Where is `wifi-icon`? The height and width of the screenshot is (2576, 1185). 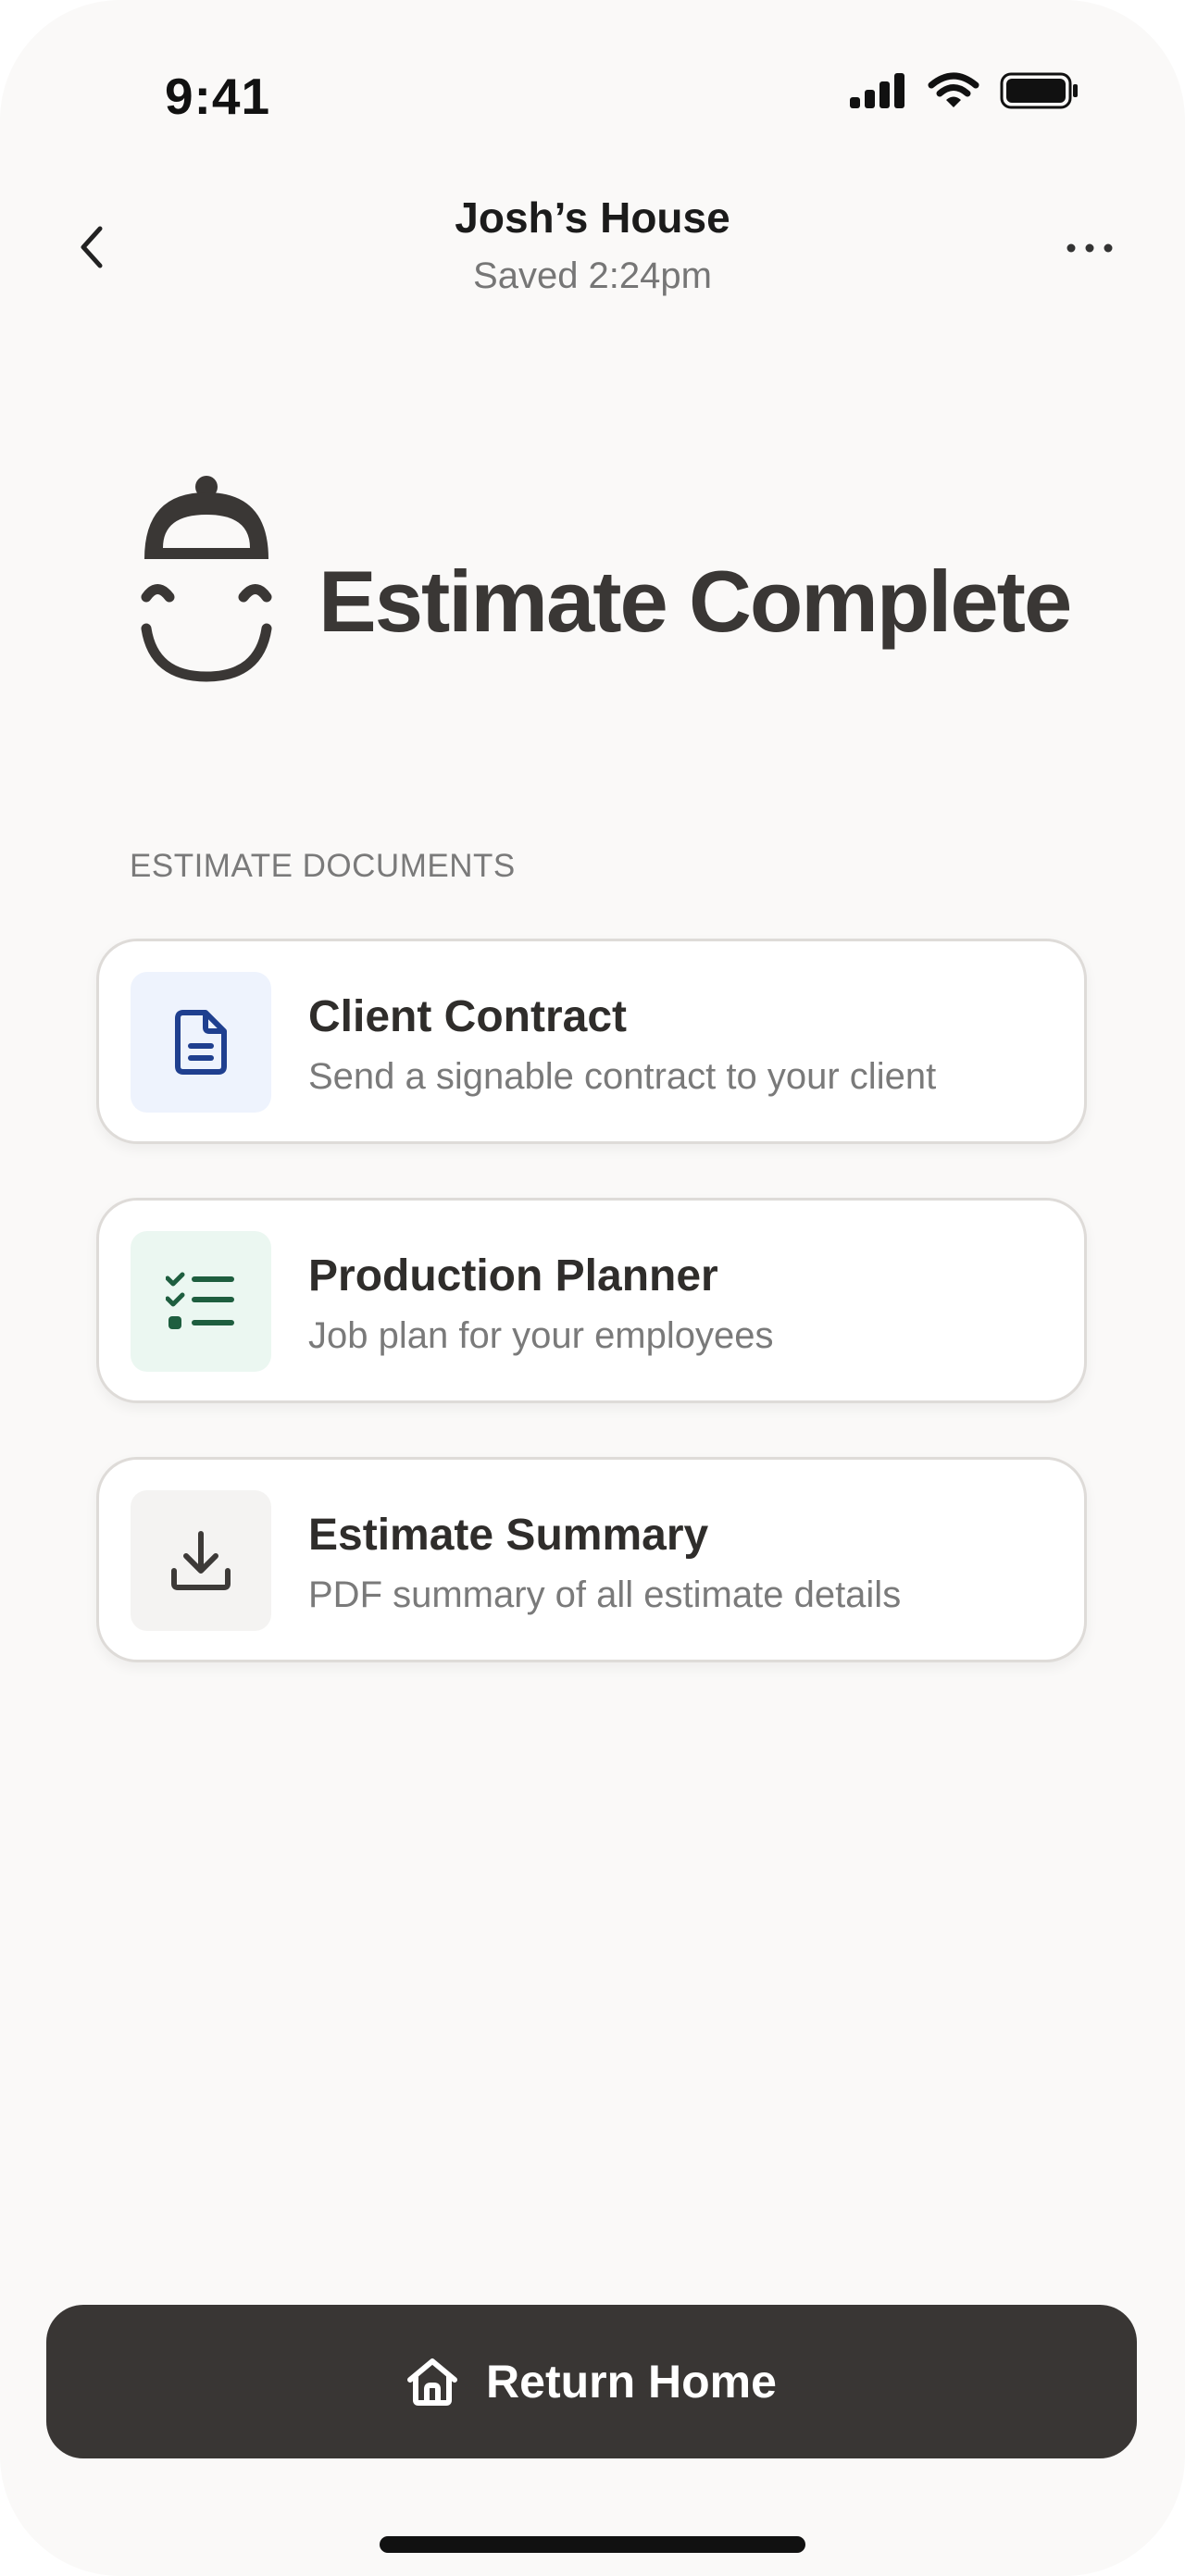 wifi-icon is located at coordinates (953, 89).